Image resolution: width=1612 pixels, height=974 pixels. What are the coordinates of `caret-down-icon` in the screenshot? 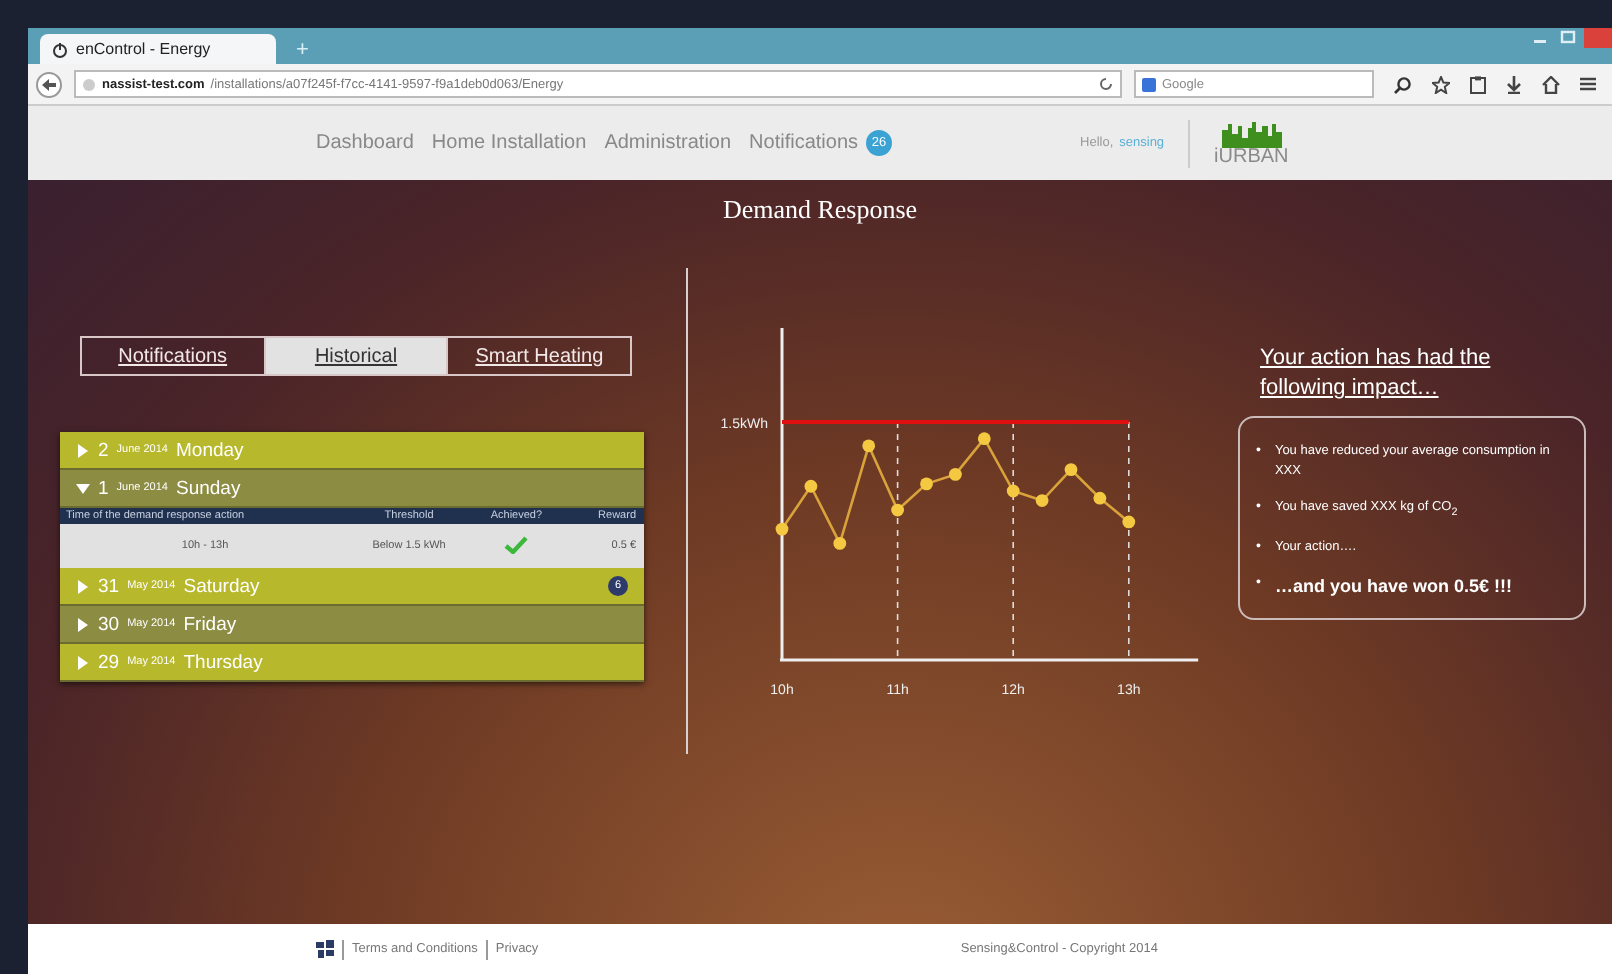 It's located at (83, 488).